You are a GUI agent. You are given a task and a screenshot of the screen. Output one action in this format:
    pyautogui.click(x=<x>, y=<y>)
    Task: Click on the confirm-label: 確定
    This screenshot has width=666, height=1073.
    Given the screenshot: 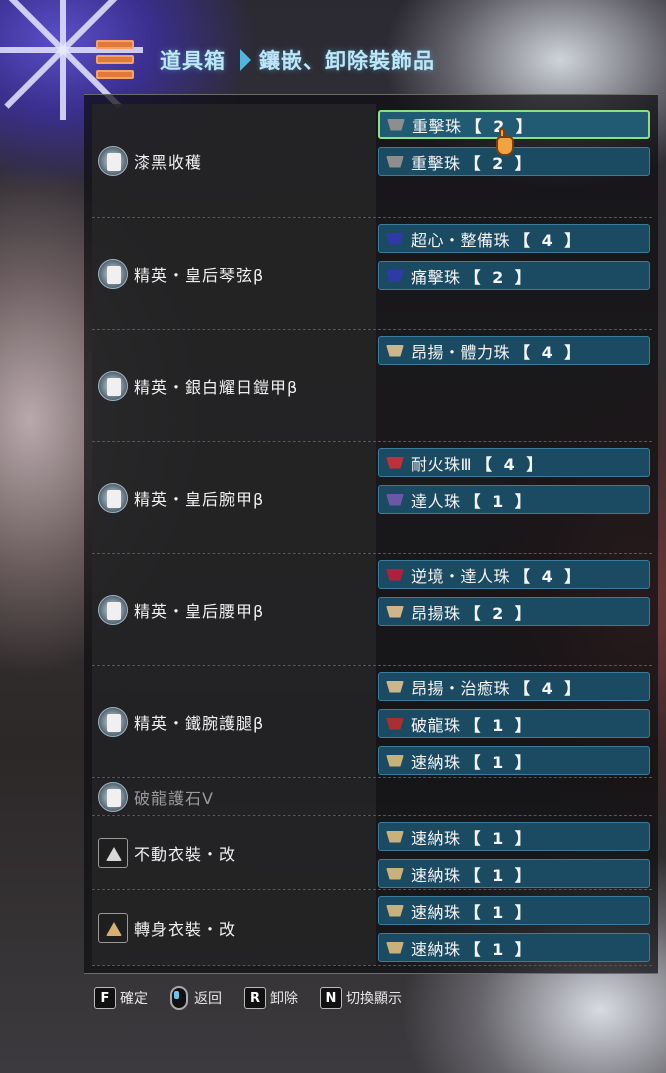 What is the action you would take?
    pyautogui.click(x=134, y=999)
    